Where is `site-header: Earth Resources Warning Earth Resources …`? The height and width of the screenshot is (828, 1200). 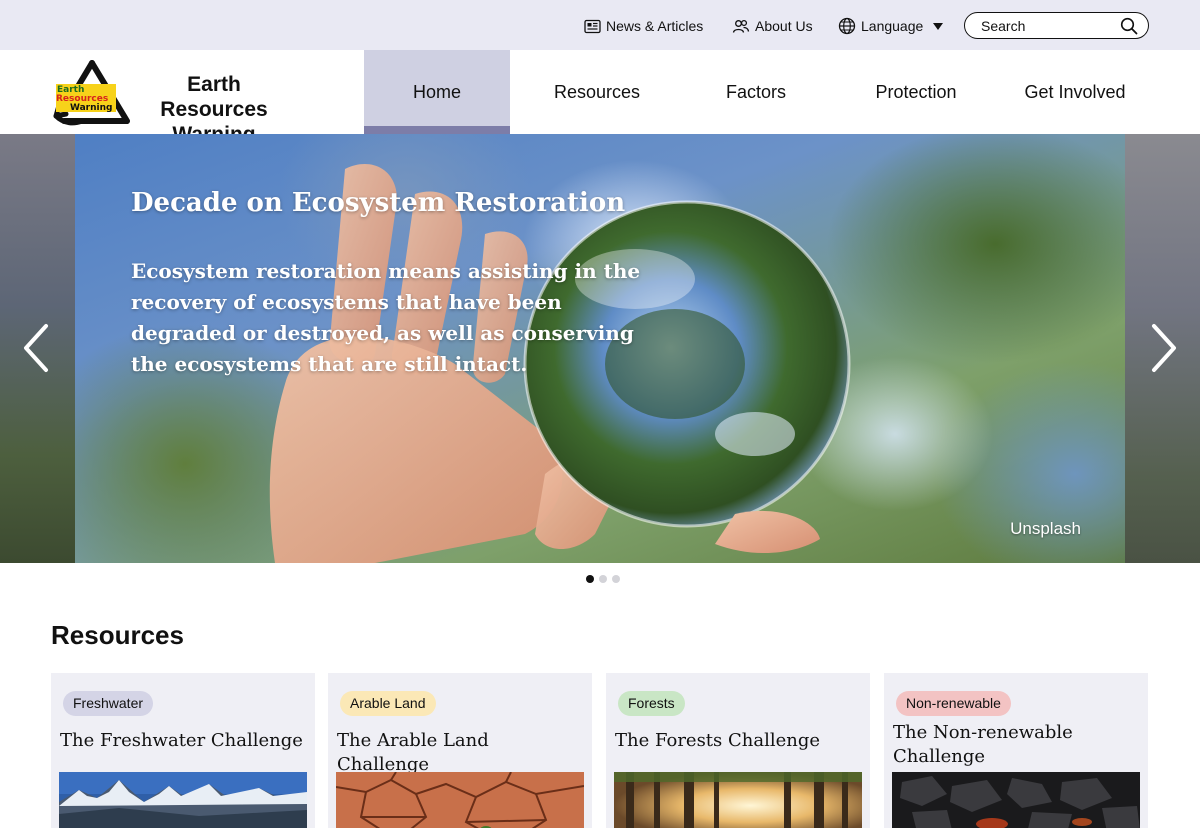
site-header: Earth Resources Warning Earth Resources … is located at coordinates (600, 98).